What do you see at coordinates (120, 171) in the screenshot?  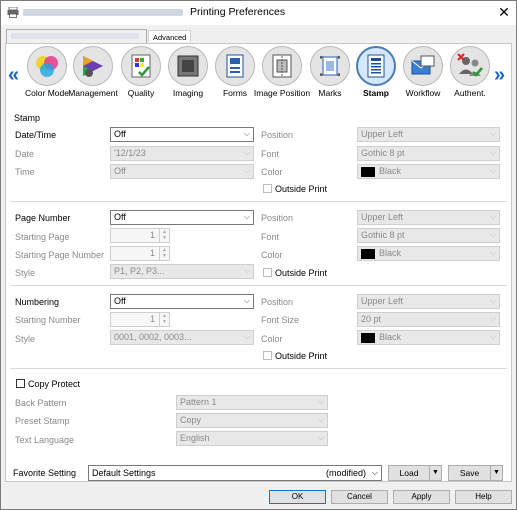 I see `time-value: Off` at bounding box center [120, 171].